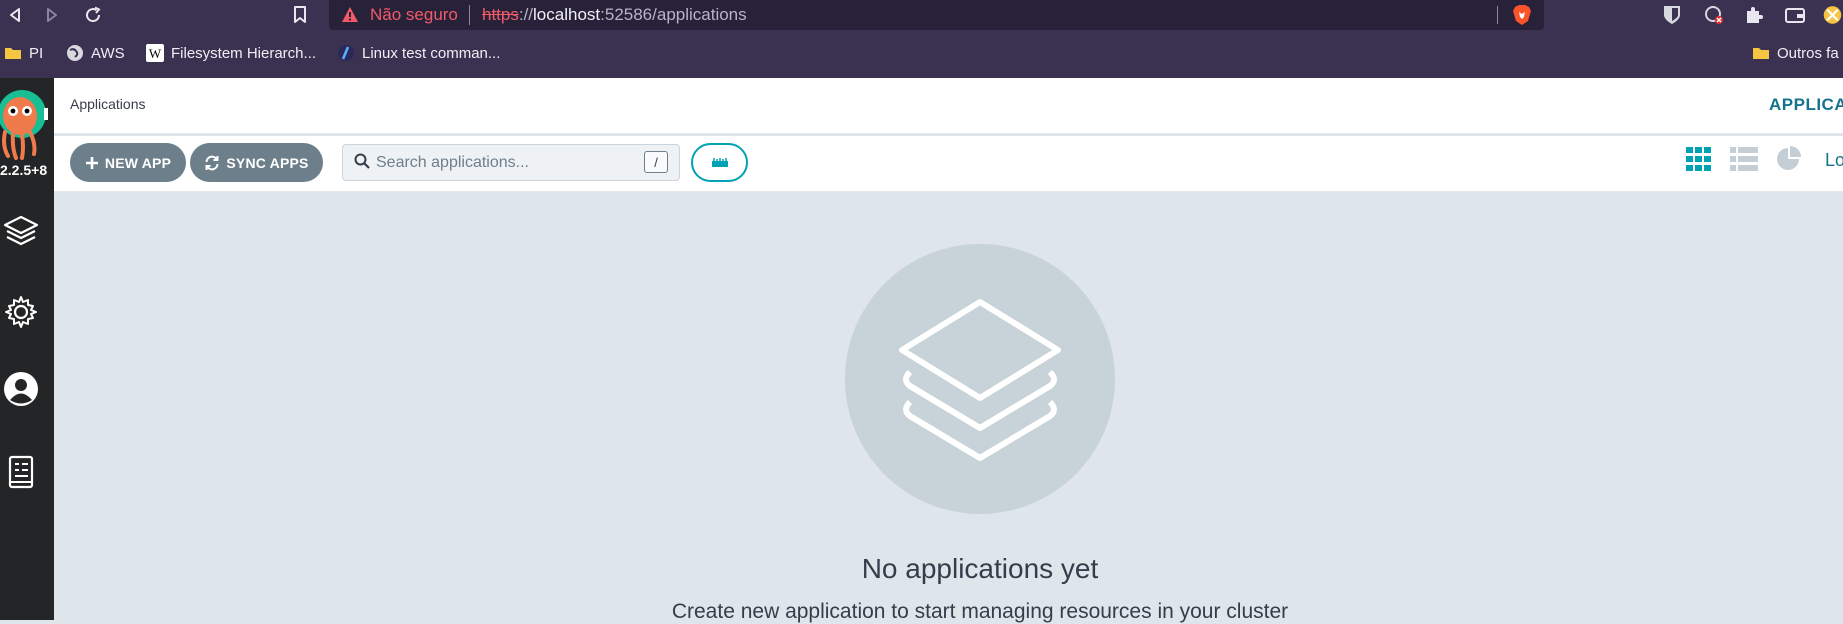 This screenshot has width=1843, height=624. Describe the element at coordinates (948, 105) in the screenshot. I see `page-header` at that location.